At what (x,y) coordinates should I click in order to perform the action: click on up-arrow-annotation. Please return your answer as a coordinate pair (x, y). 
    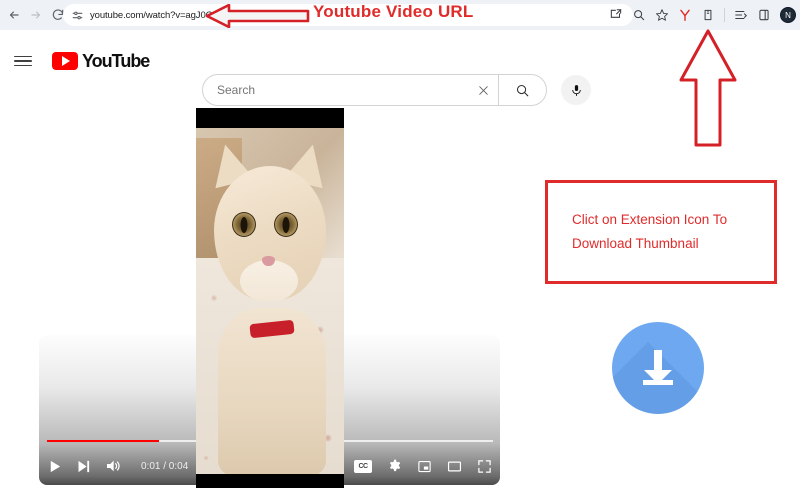
    Looking at the image, I should click on (708, 90).